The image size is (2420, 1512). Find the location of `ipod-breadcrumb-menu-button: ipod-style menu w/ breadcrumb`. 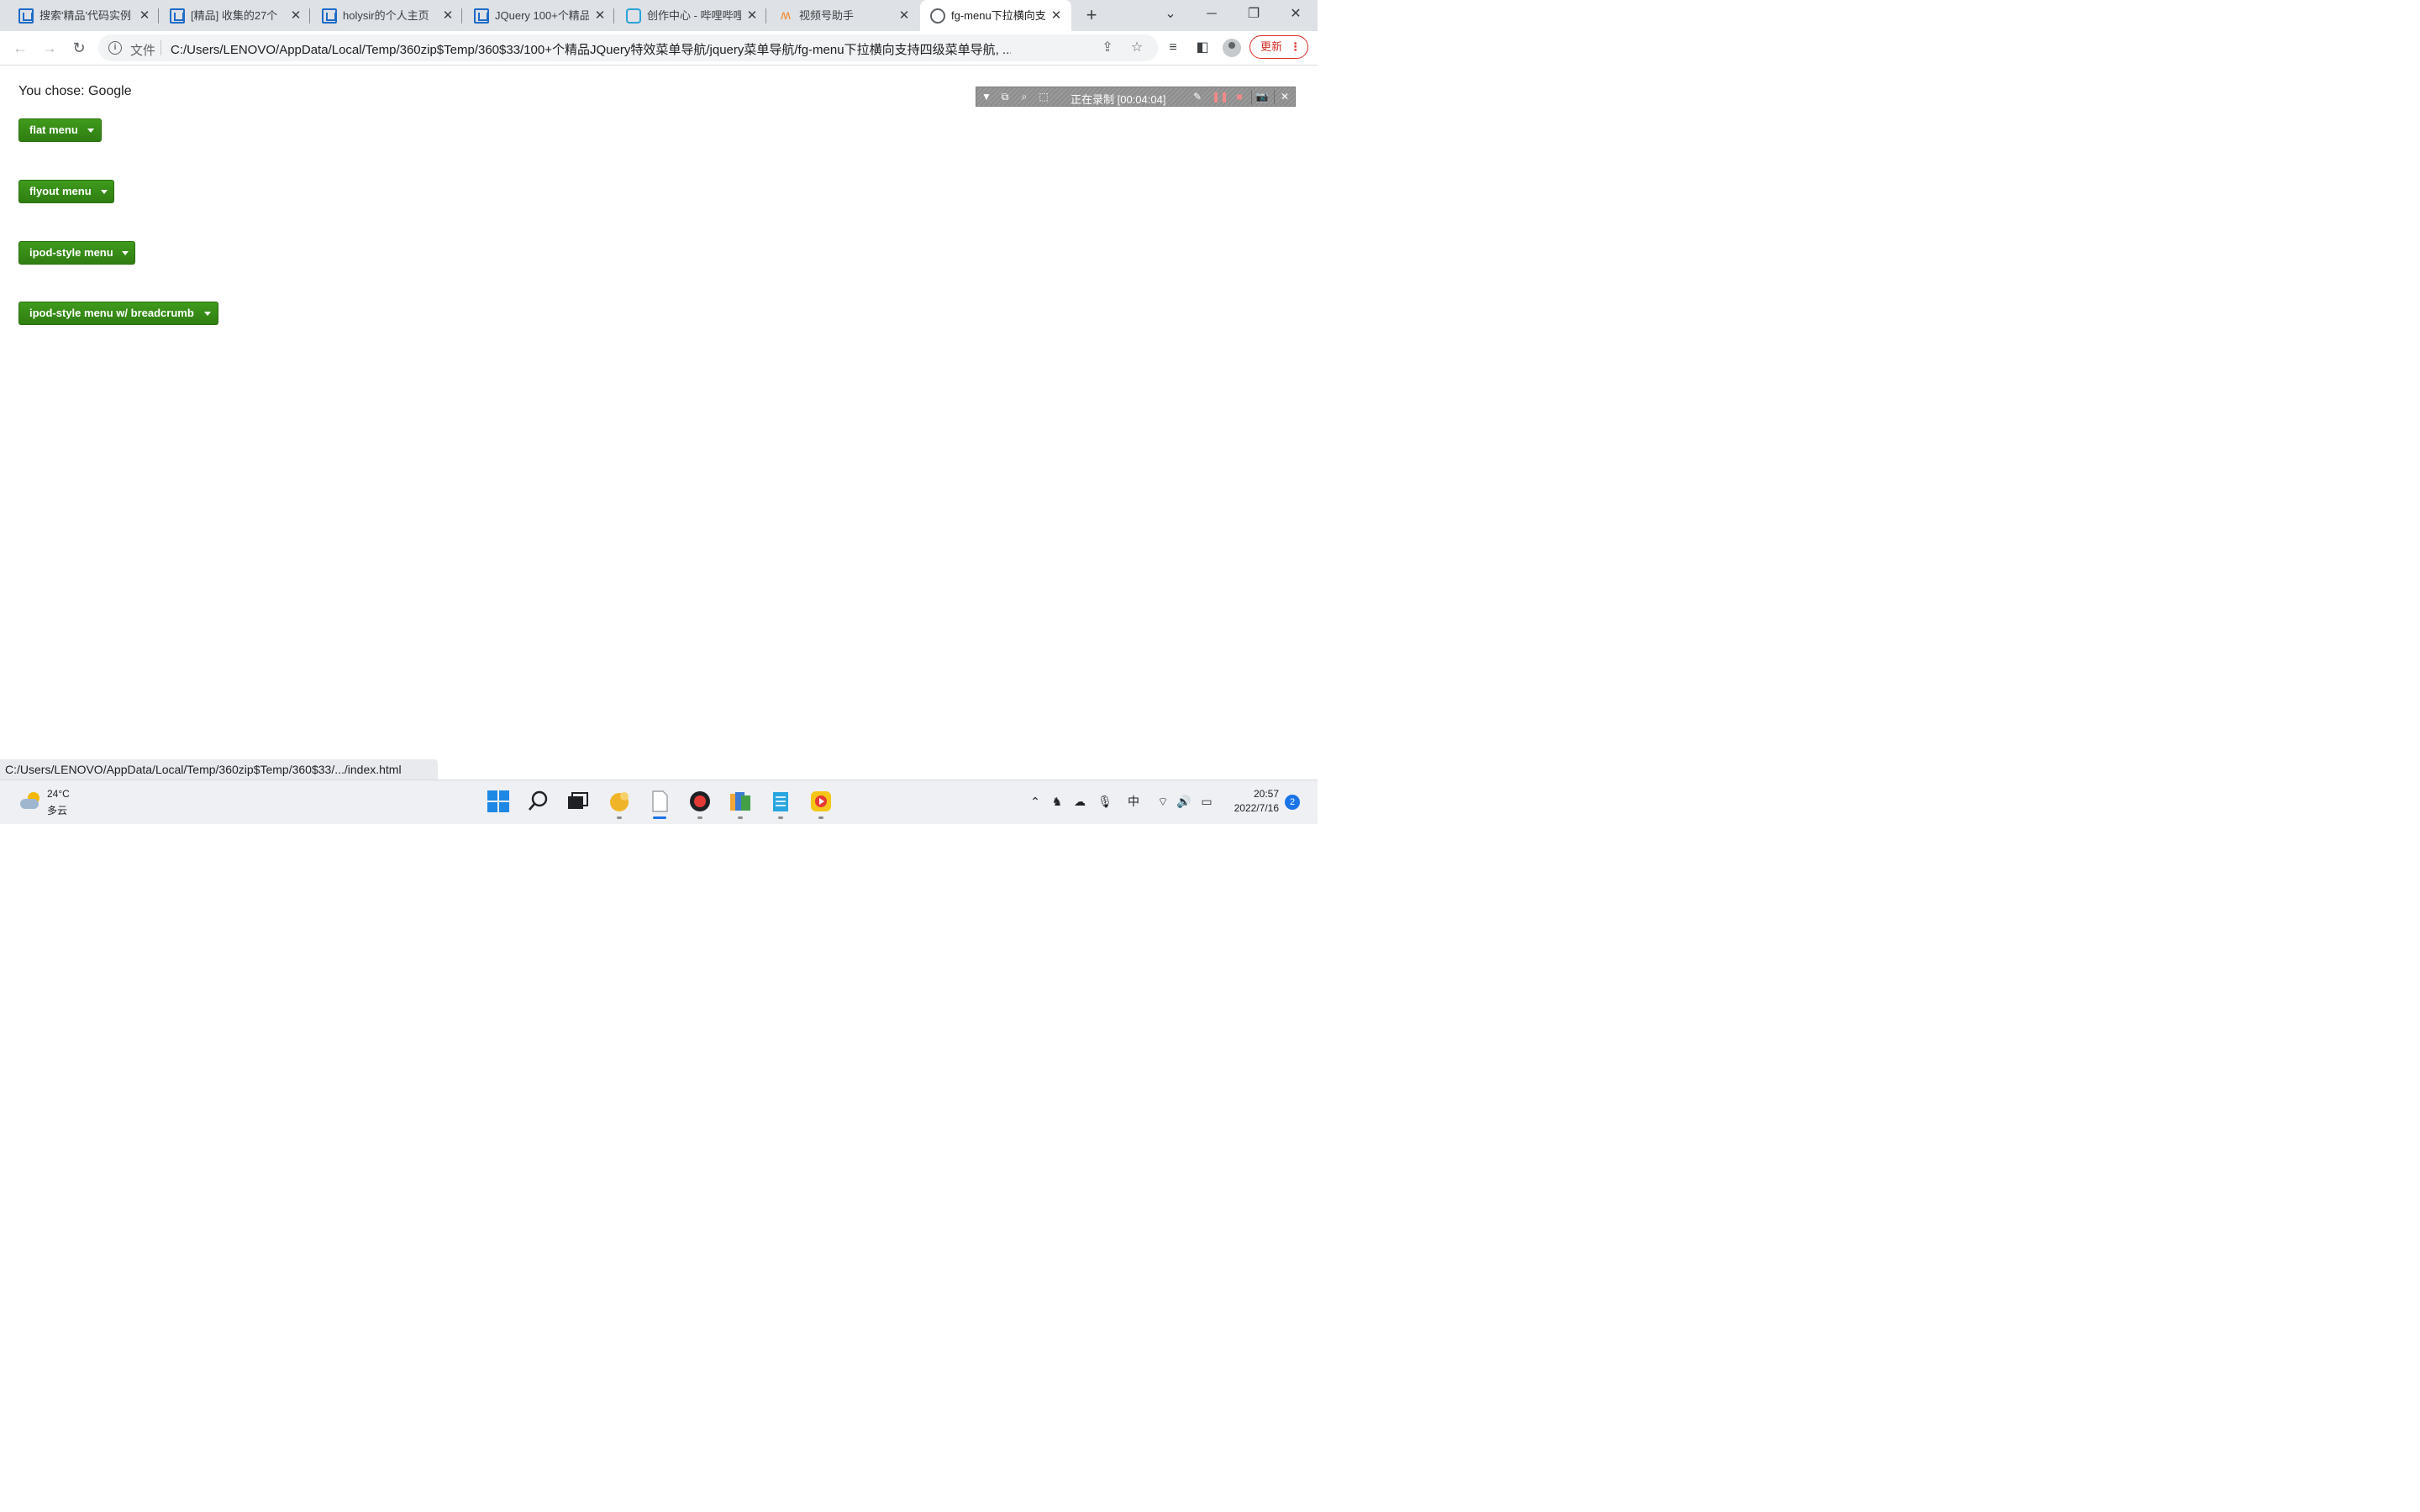

ipod-breadcrumb-menu-button: ipod-style menu w/ breadcrumb is located at coordinates (118, 313).